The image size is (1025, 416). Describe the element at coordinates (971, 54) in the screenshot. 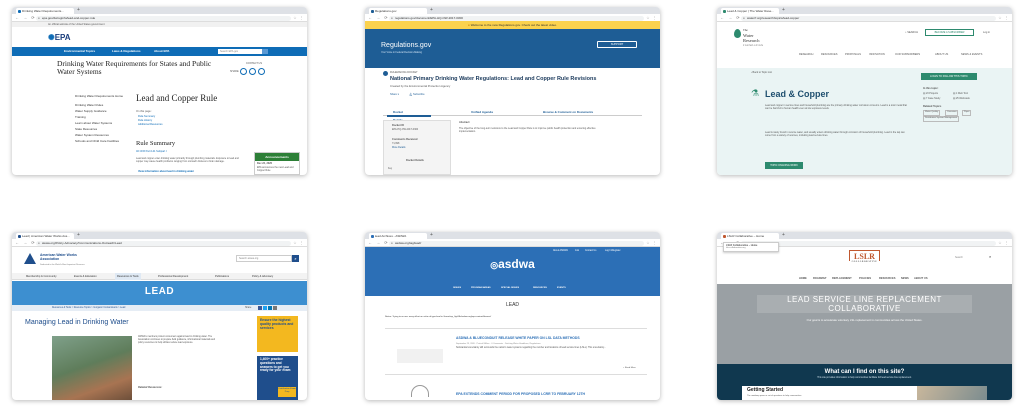

I see `nav-news: NEWS & EVENTS` at that location.